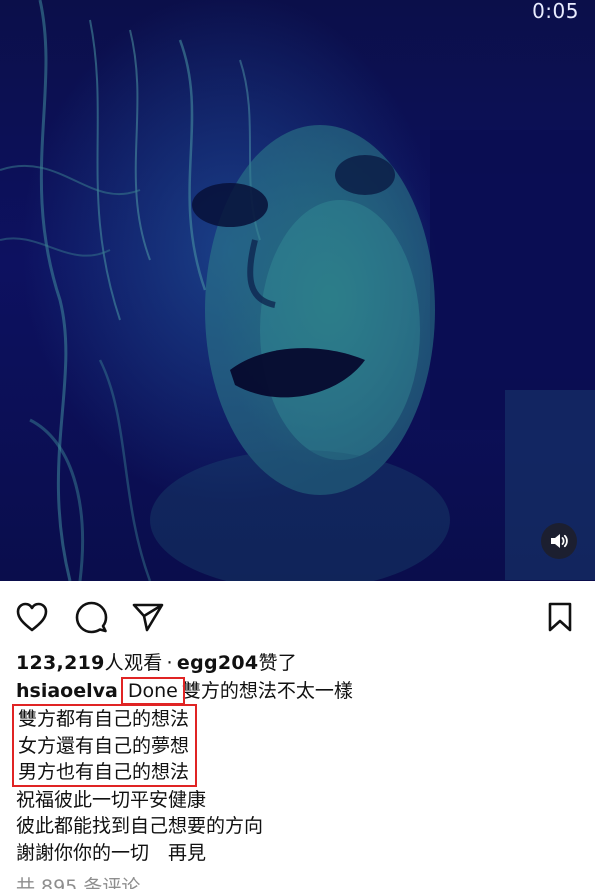 The width and height of the screenshot is (595, 889). I want to click on like-button, so click(32, 617).